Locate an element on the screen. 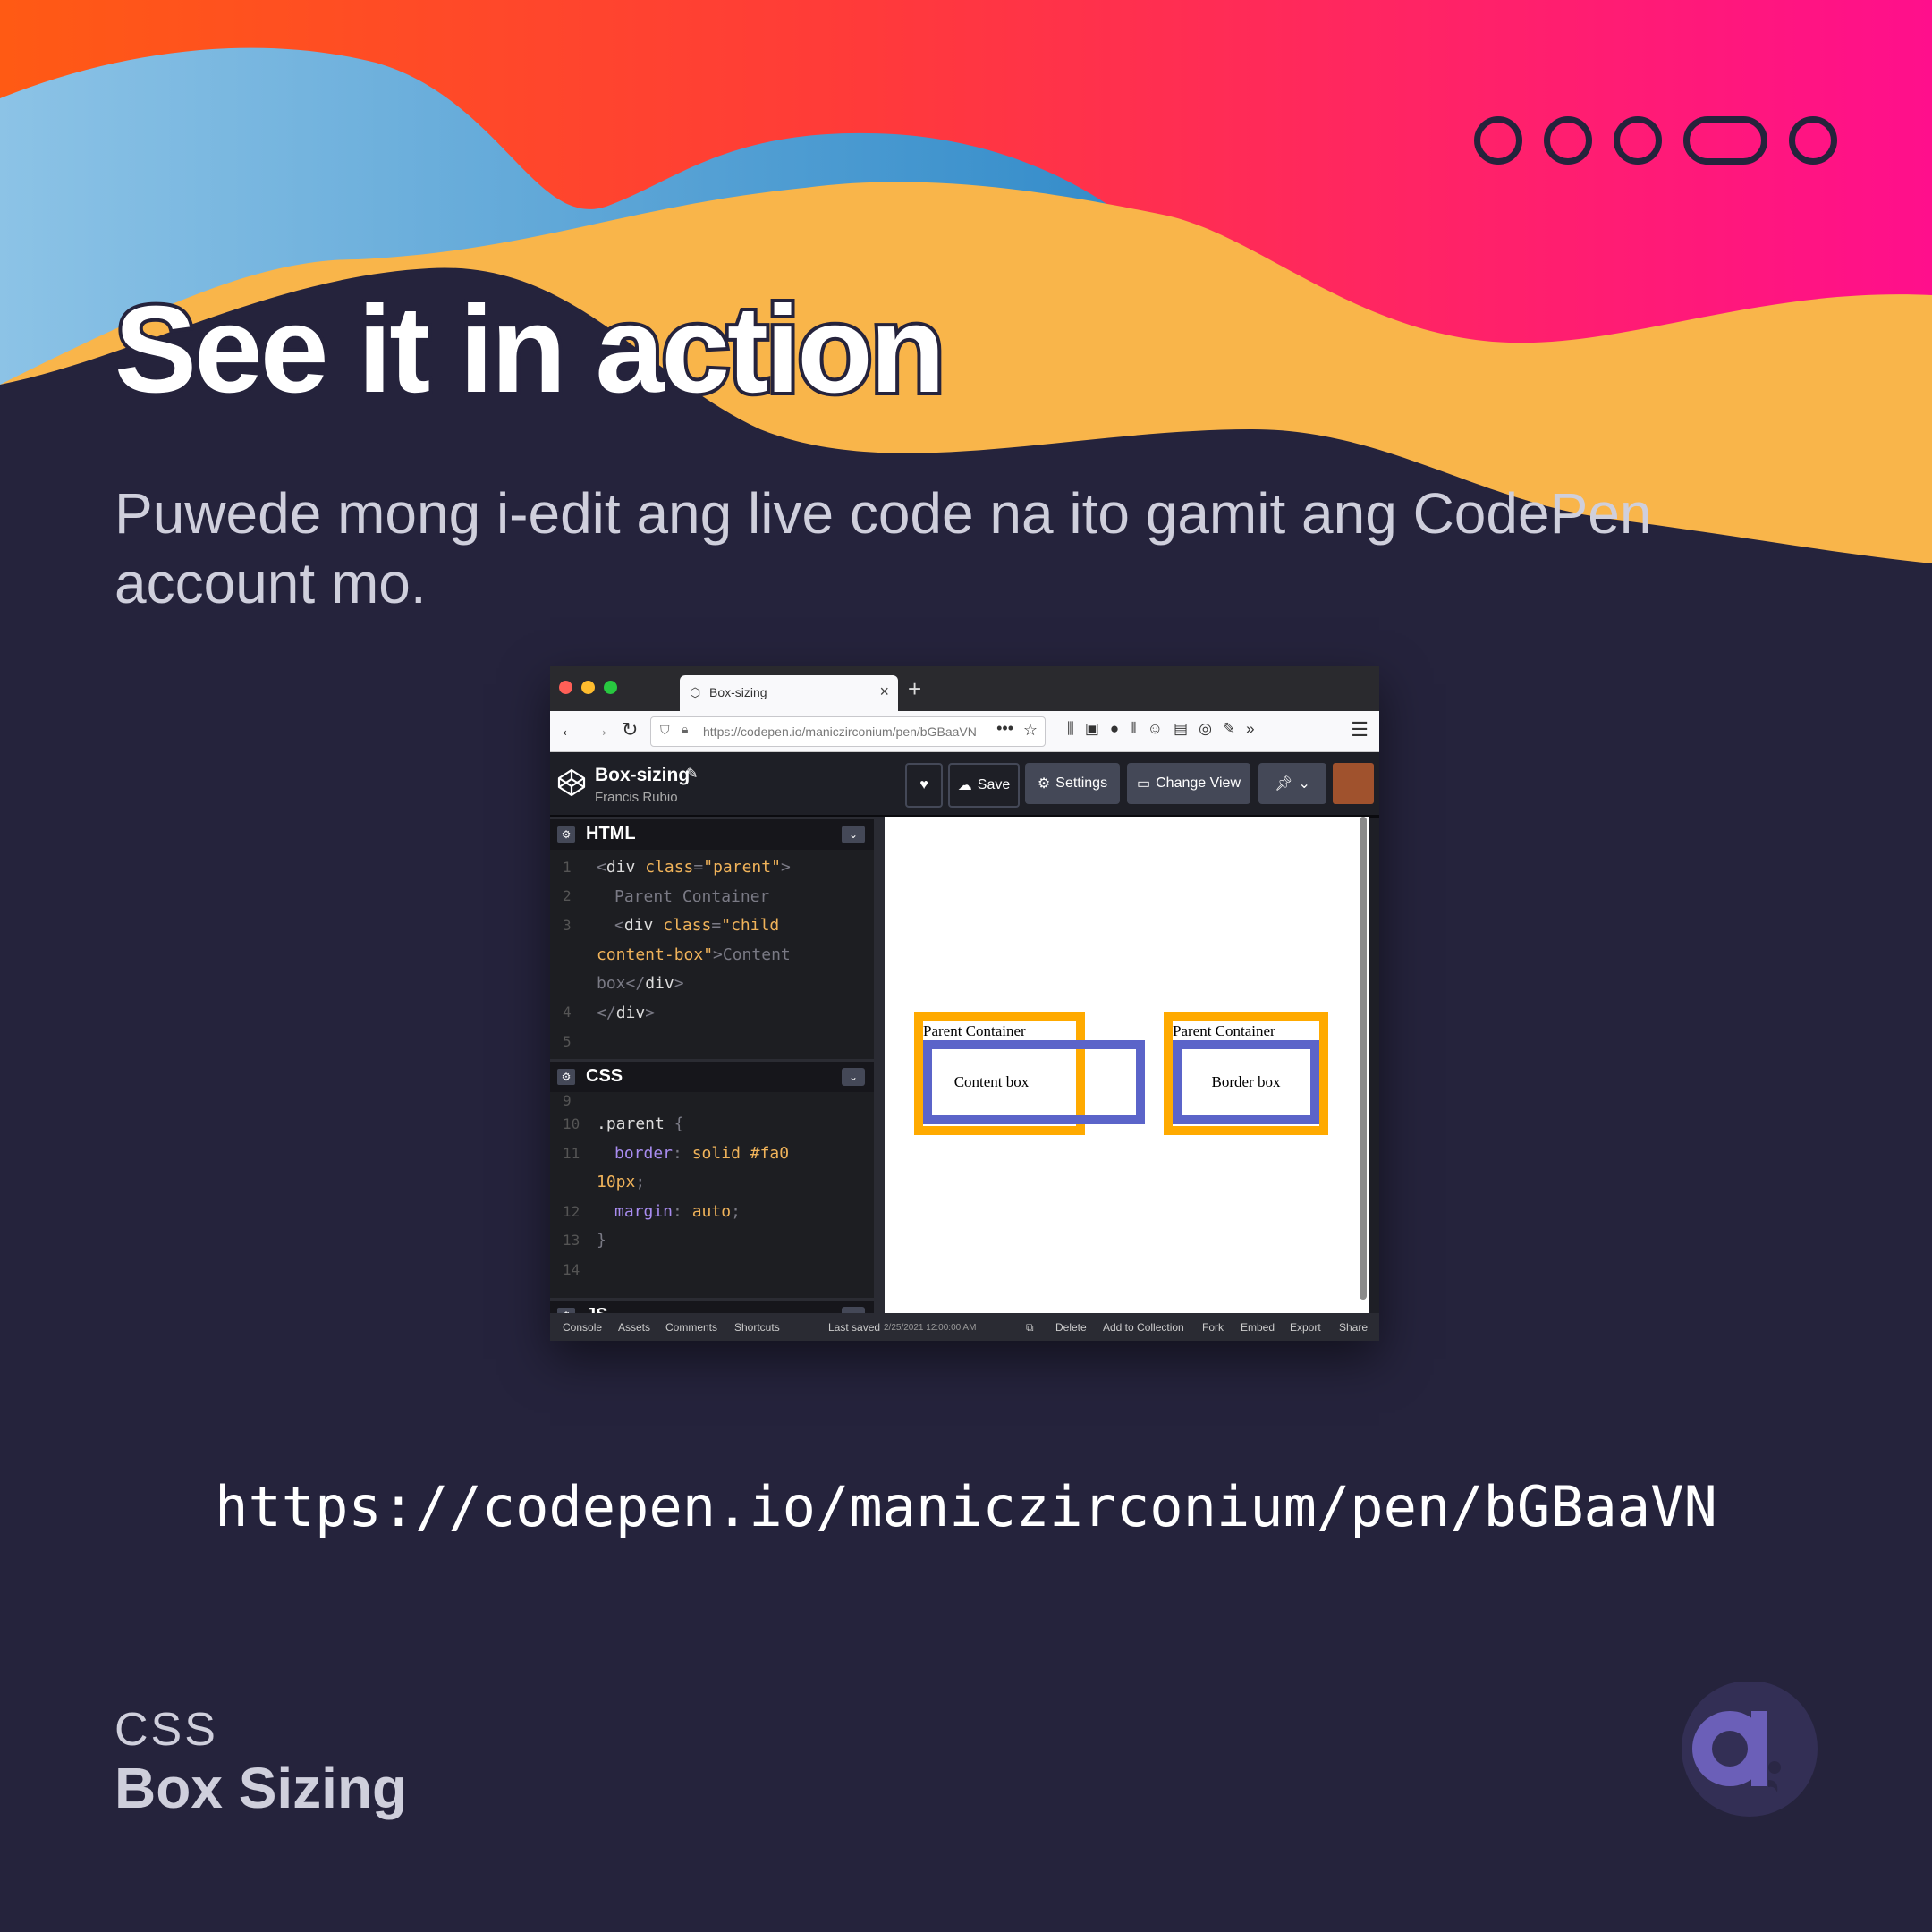 This screenshot has height=1932, width=1932. forward-icon: → is located at coordinates (600, 729).